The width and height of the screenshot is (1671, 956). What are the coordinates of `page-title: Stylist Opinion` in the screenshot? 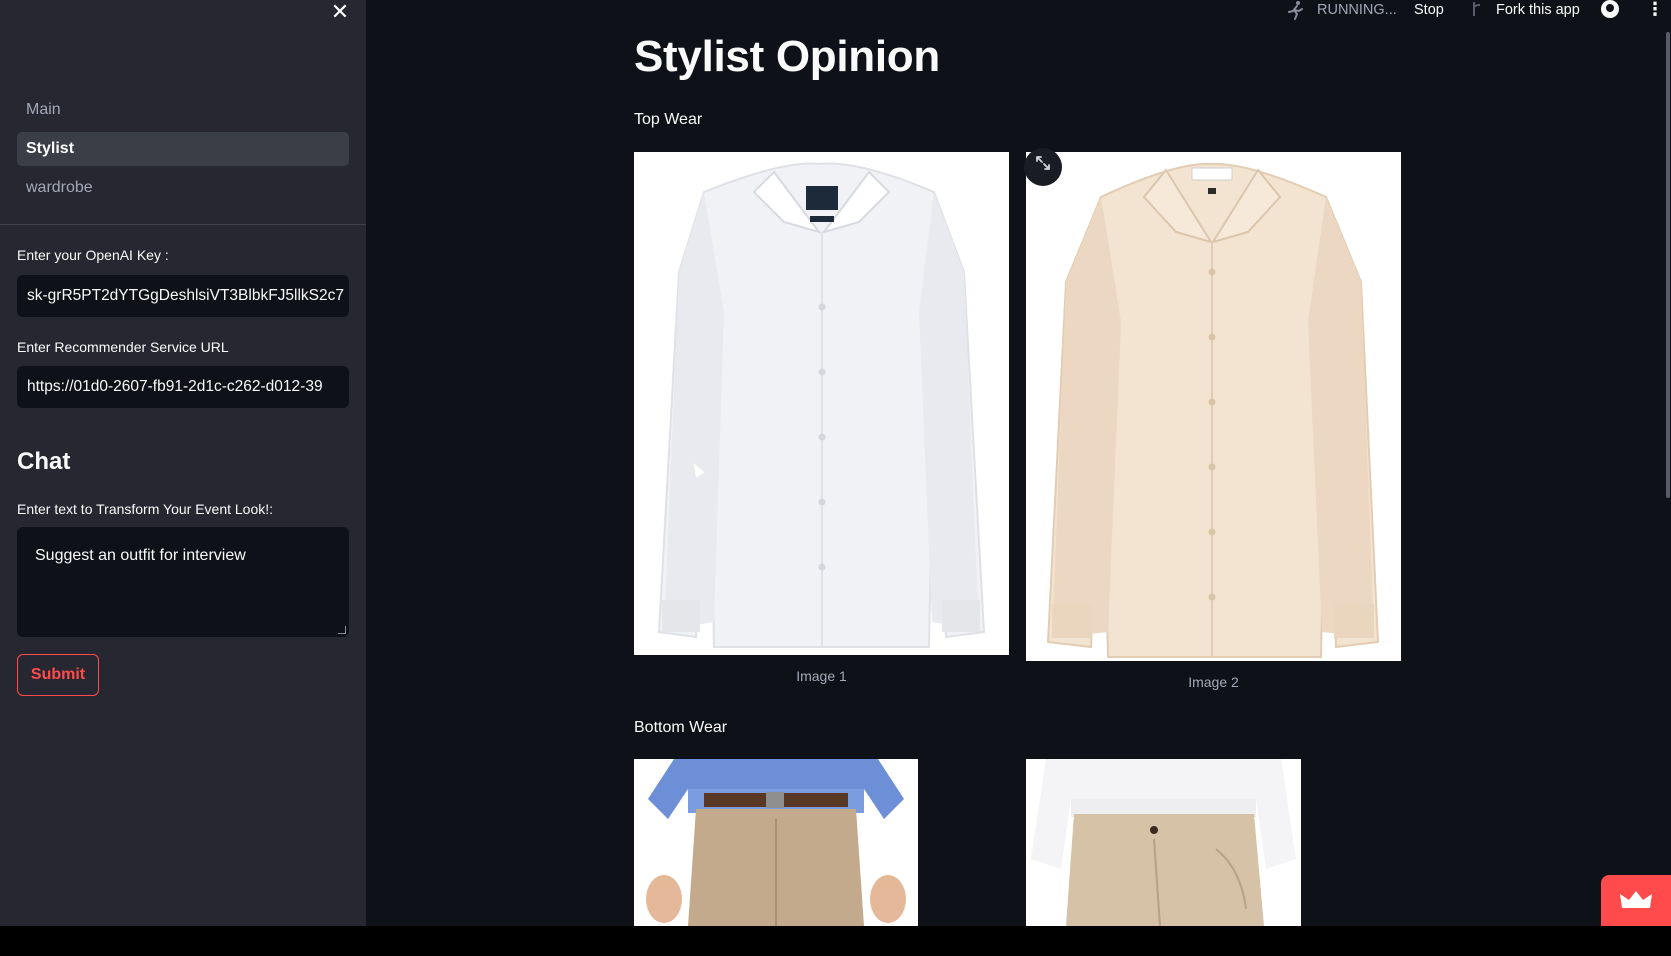 It's located at (787, 56).